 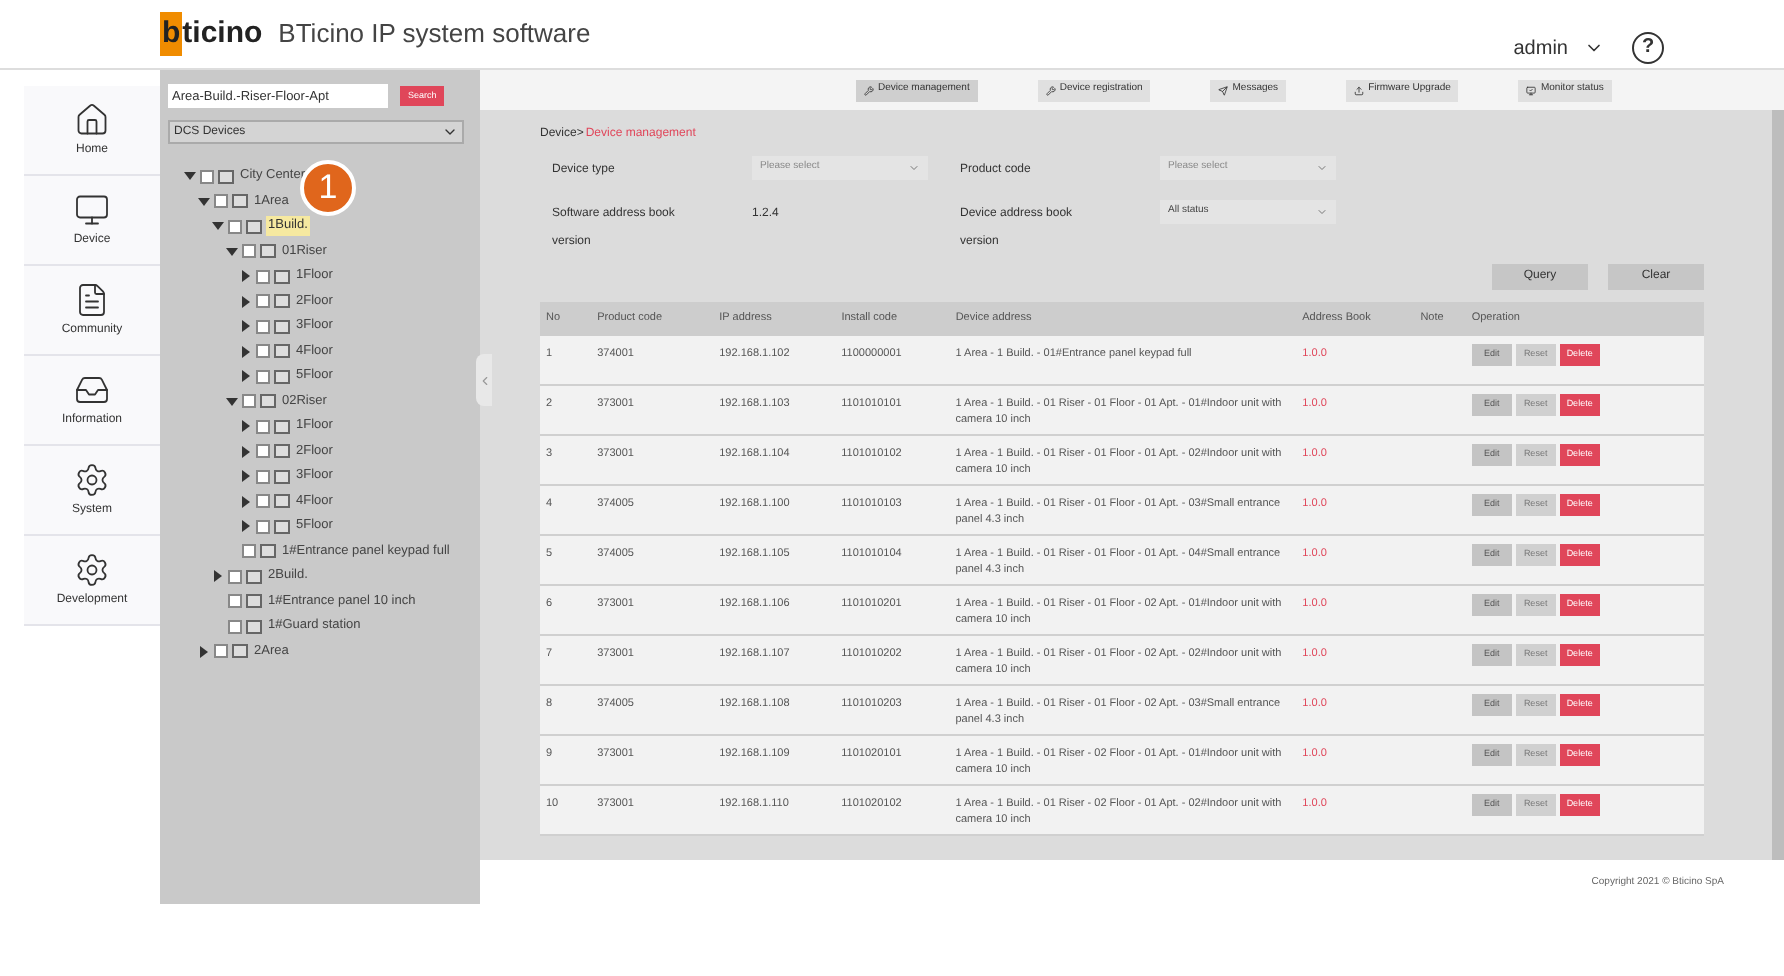 I want to click on app-title: BTicino IP system software, so click(x=434, y=34).